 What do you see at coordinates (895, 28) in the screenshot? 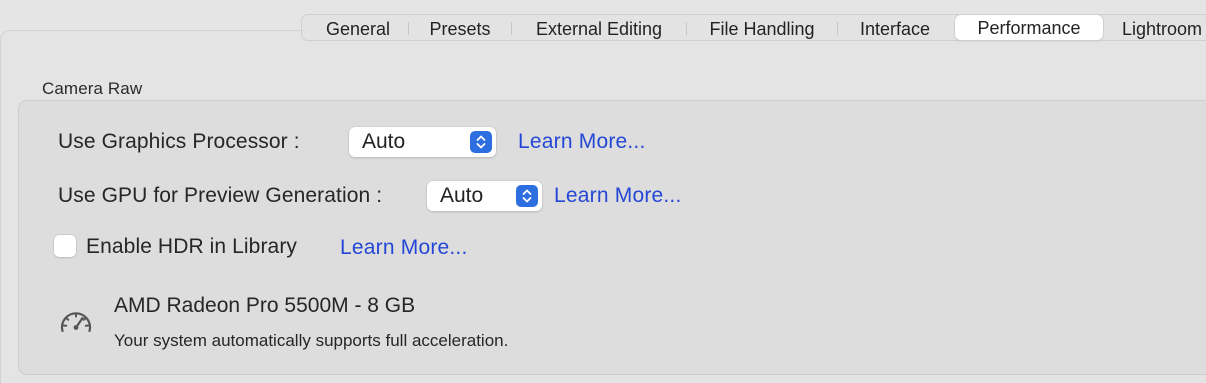
I see `tab-interface: Interface` at bounding box center [895, 28].